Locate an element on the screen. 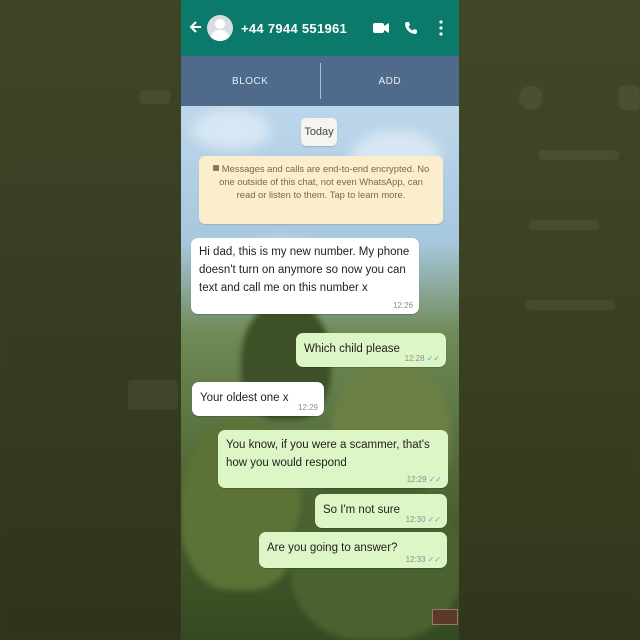  contact-name: +44 7944 551961 is located at coordinates (305, 28).